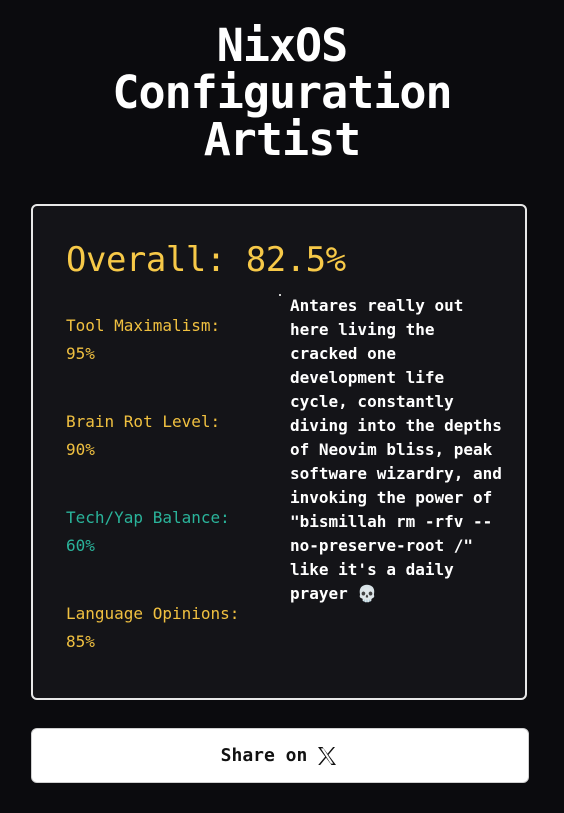 This screenshot has height=813, width=564. Describe the element at coordinates (206, 260) in the screenshot. I see `overall-score: Overall: 82.5%` at that location.